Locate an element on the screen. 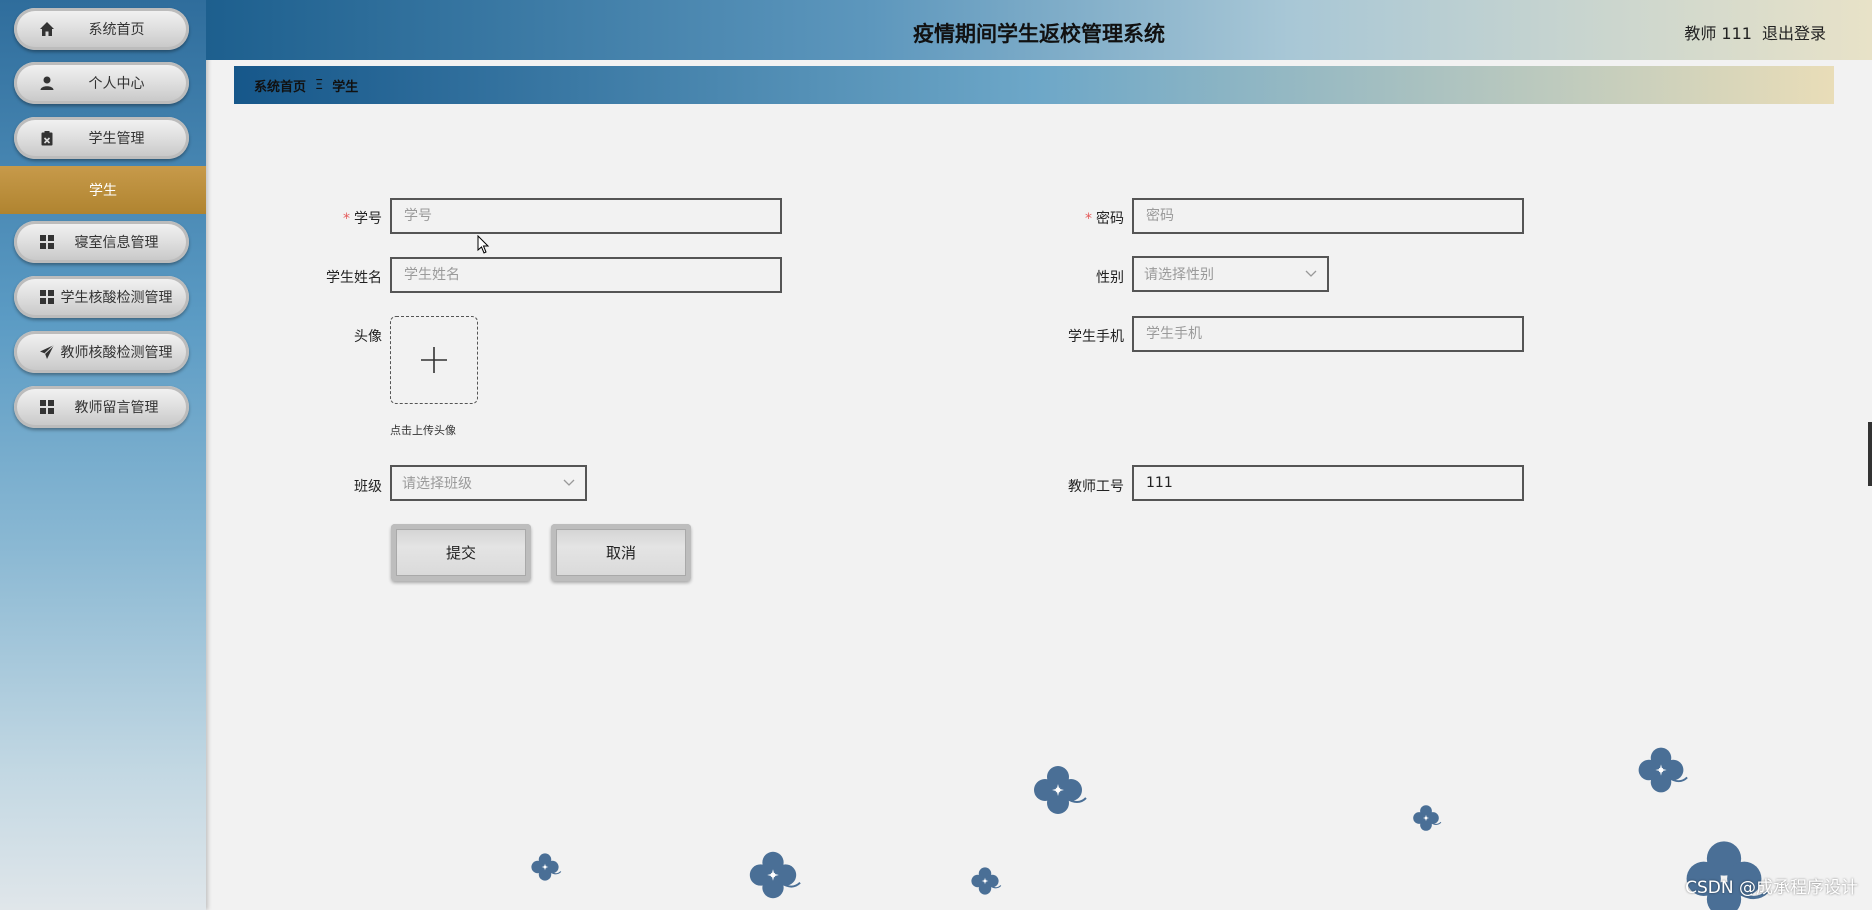 This screenshot has height=910, width=1872. nav-profile: 个人中心 is located at coordinates (101, 83).